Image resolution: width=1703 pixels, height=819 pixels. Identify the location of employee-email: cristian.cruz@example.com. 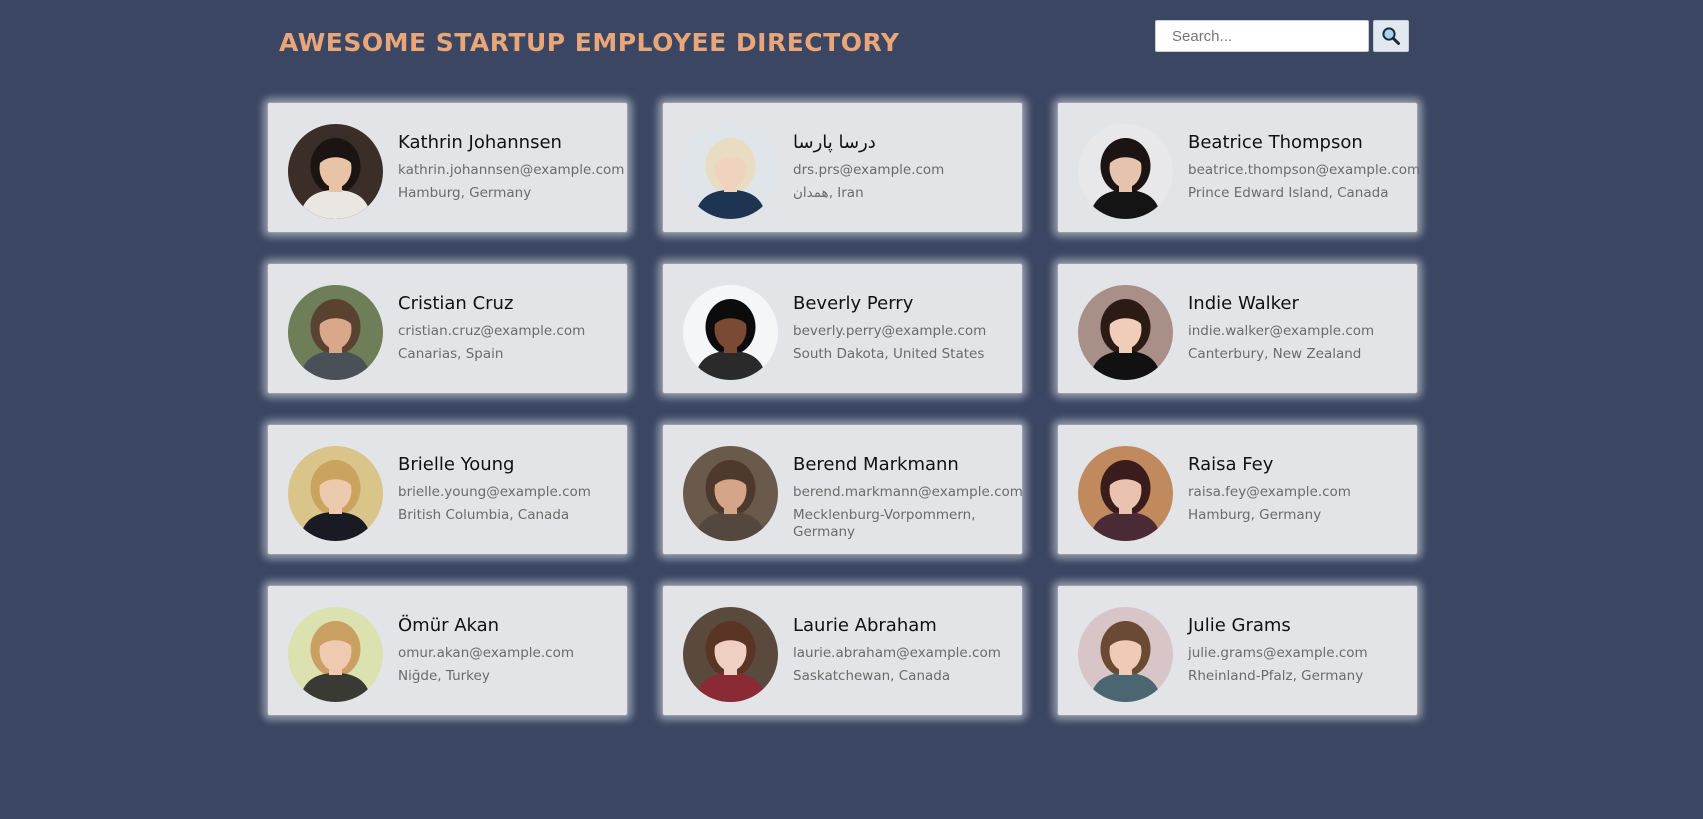
(492, 331).